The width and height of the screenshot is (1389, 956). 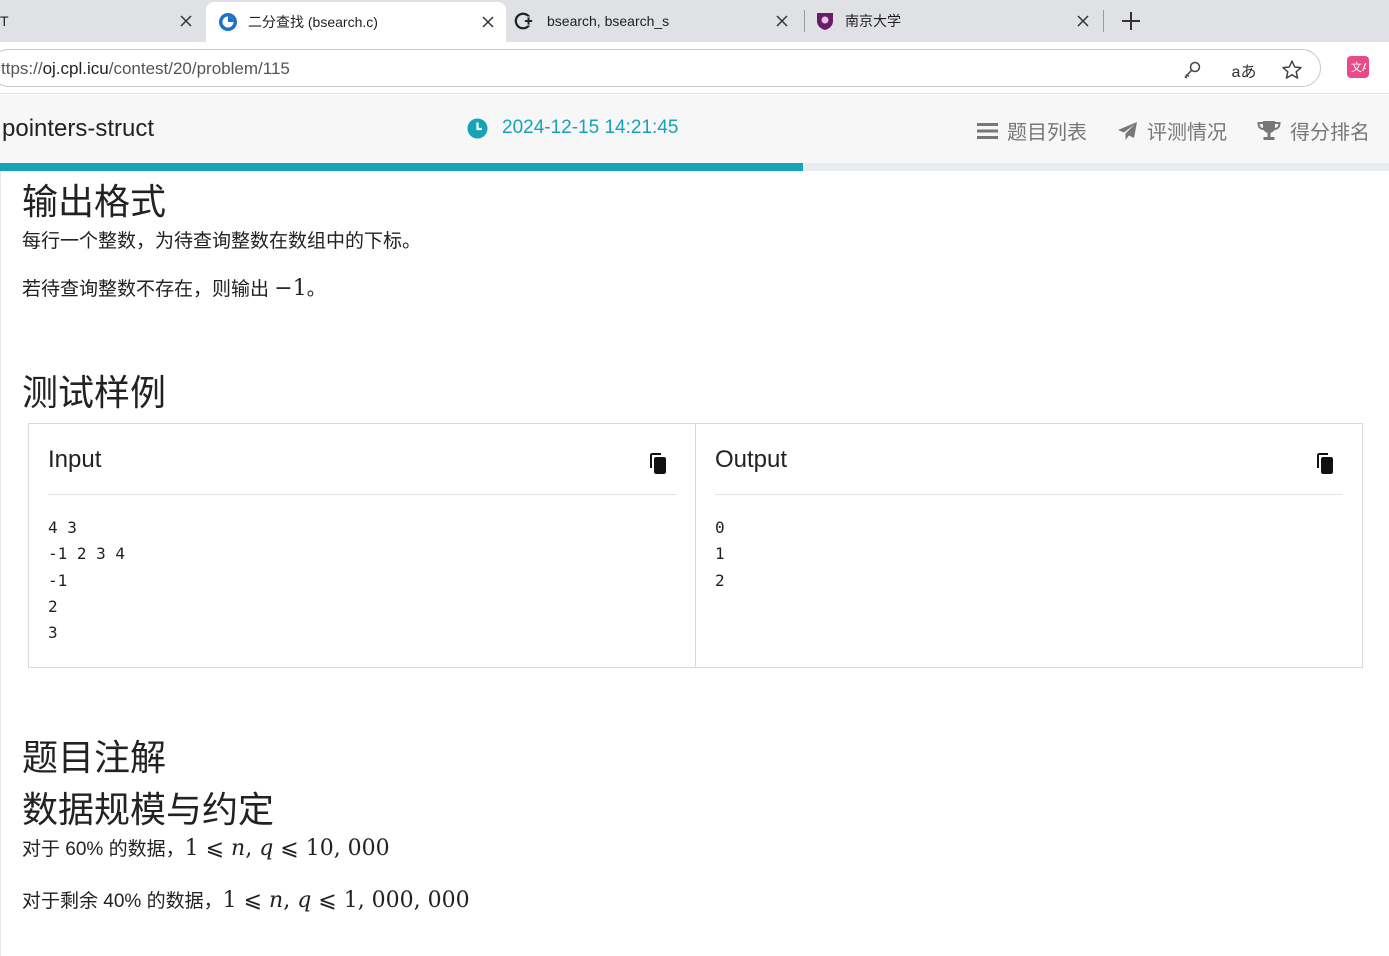 I want to click on sample-output-card: Output 0 1 2, so click(x=1029, y=545).